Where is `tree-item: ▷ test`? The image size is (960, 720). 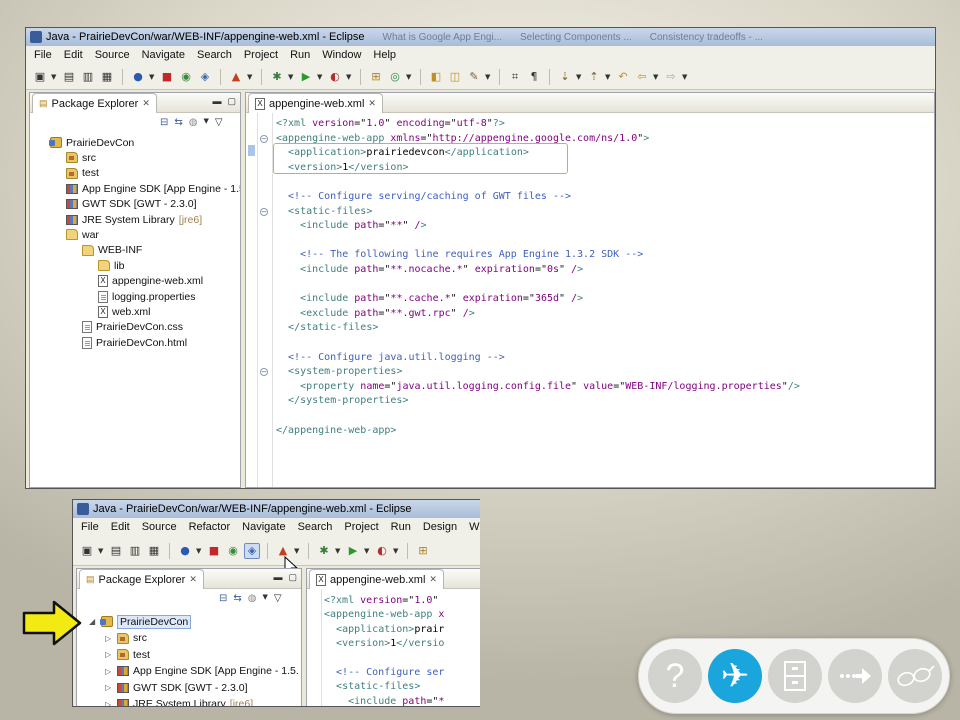 tree-item: ▷ test is located at coordinates (127, 654).